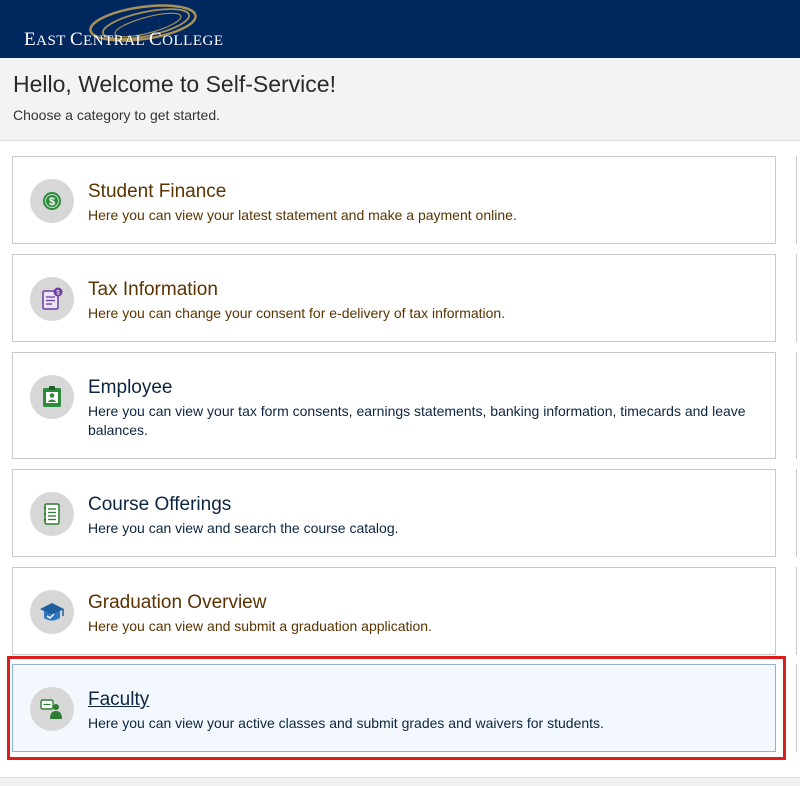 The image size is (800, 786). What do you see at coordinates (130, 388) in the screenshot?
I see `category-title: Employee` at bounding box center [130, 388].